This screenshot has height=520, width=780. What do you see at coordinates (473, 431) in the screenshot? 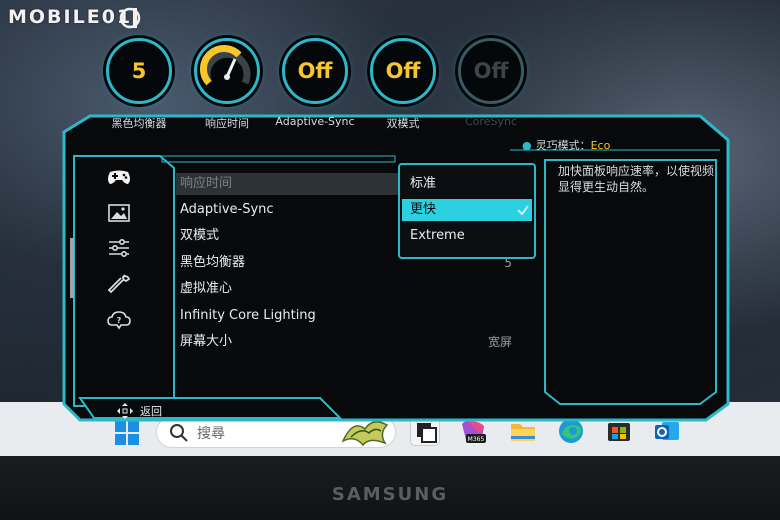
I see `taskbar-m365-icon: M365` at bounding box center [473, 431].